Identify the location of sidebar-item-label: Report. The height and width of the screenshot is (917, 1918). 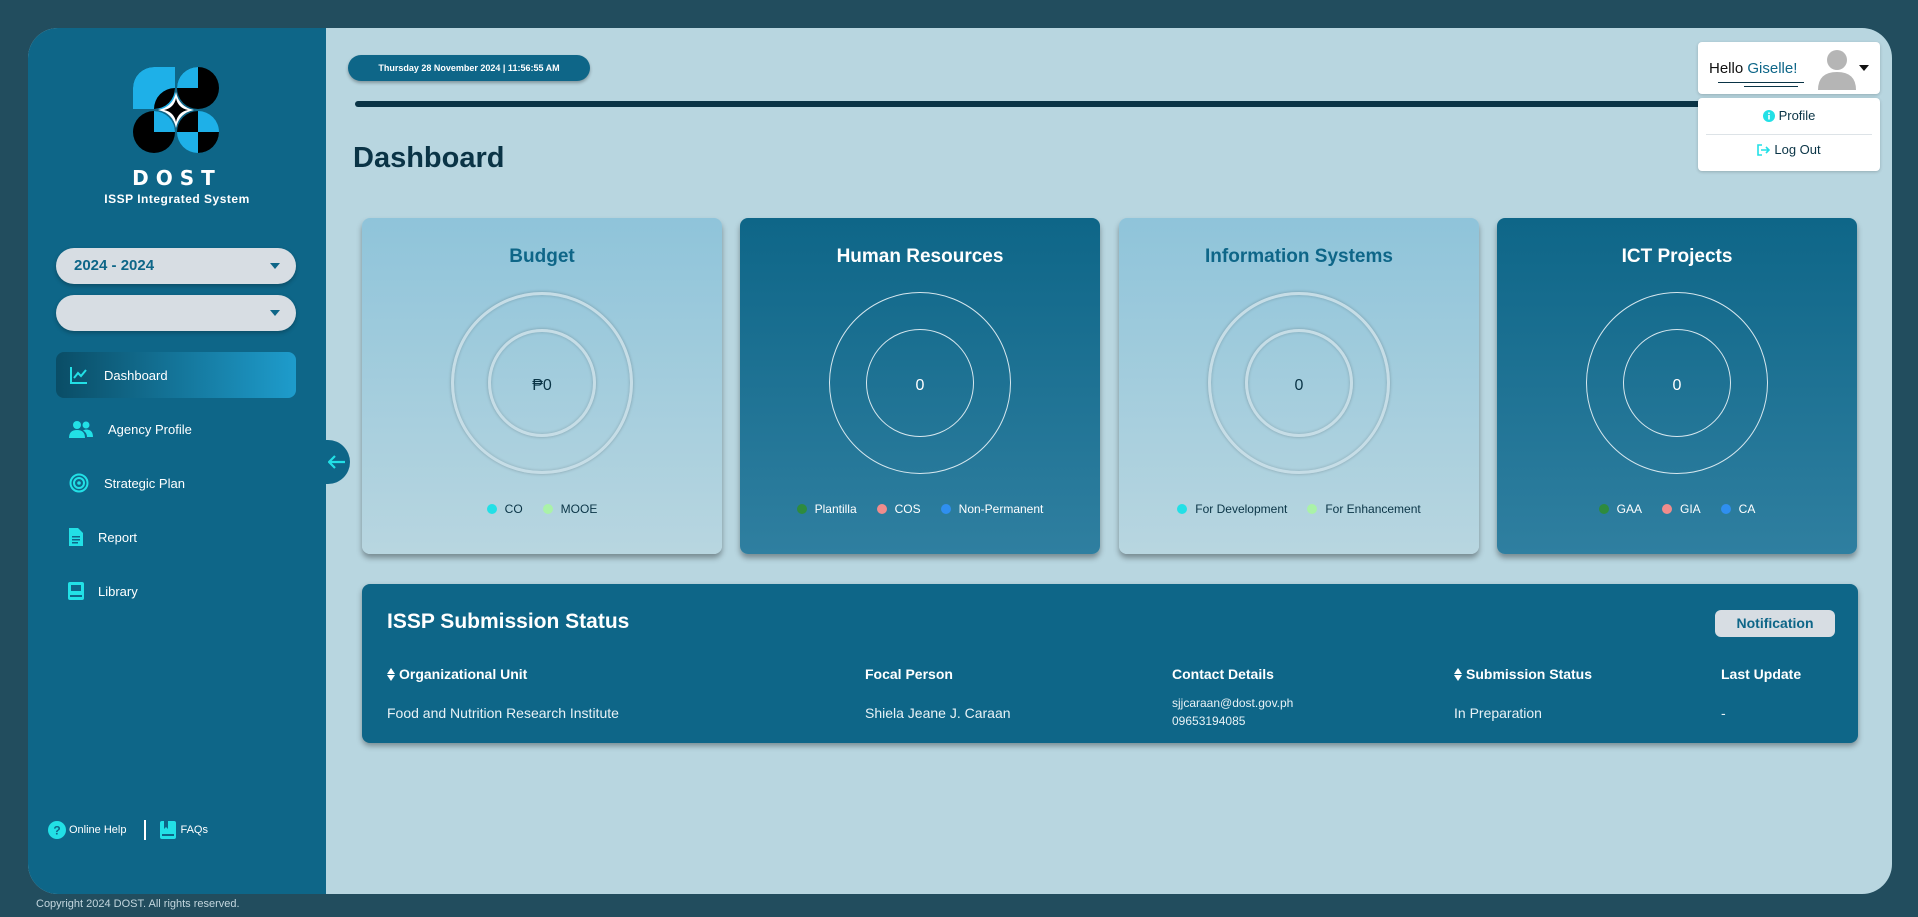
(118, 537).